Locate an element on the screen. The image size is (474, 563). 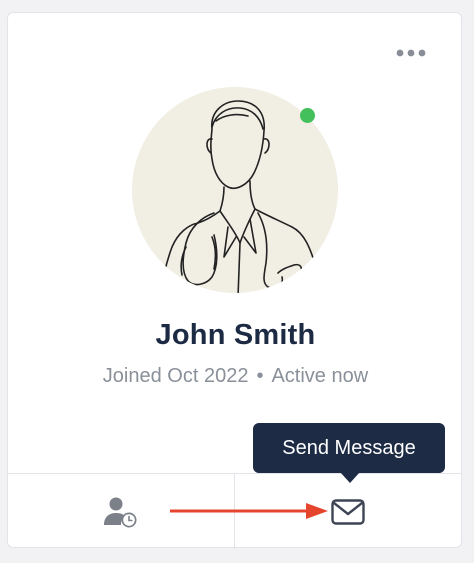
mail-icon is located at coordinates (348, 511).